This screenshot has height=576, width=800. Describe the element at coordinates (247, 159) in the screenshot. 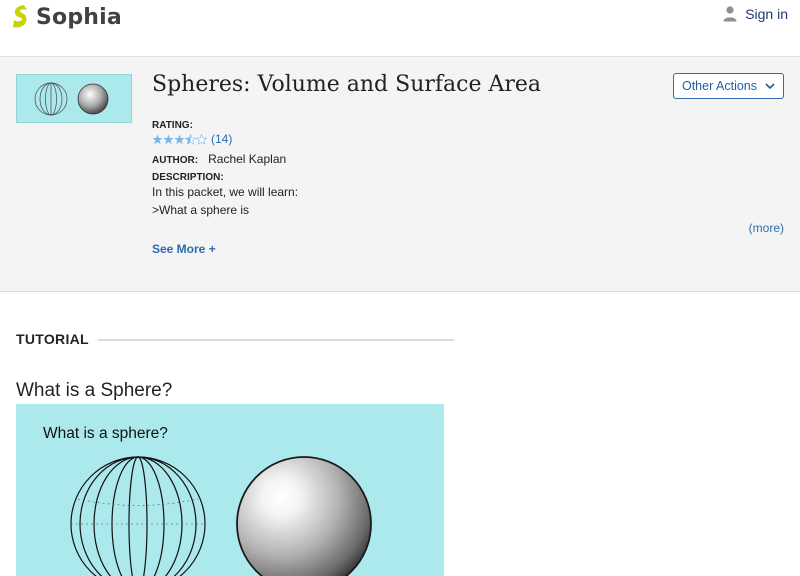

I see `author-name: Rachel Kaplan` at that location.